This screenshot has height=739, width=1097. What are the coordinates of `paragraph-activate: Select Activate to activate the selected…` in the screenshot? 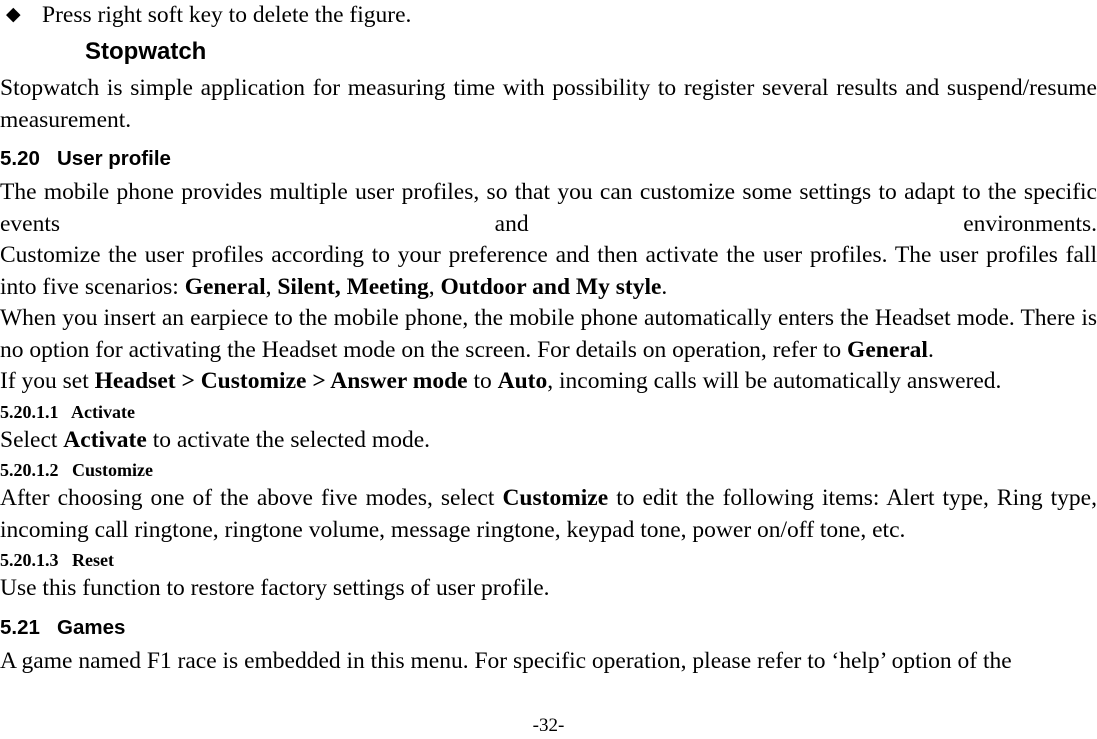 It's located at (548, 441).